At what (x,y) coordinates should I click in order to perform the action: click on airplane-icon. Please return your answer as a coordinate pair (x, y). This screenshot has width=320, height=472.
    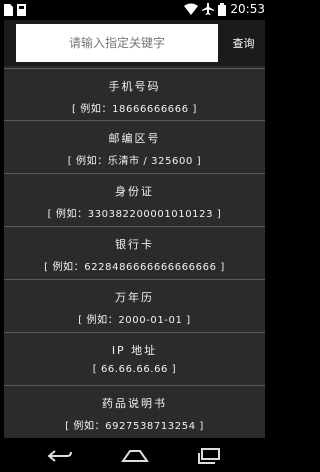
    Looking at the image, I should click on (208, 9).